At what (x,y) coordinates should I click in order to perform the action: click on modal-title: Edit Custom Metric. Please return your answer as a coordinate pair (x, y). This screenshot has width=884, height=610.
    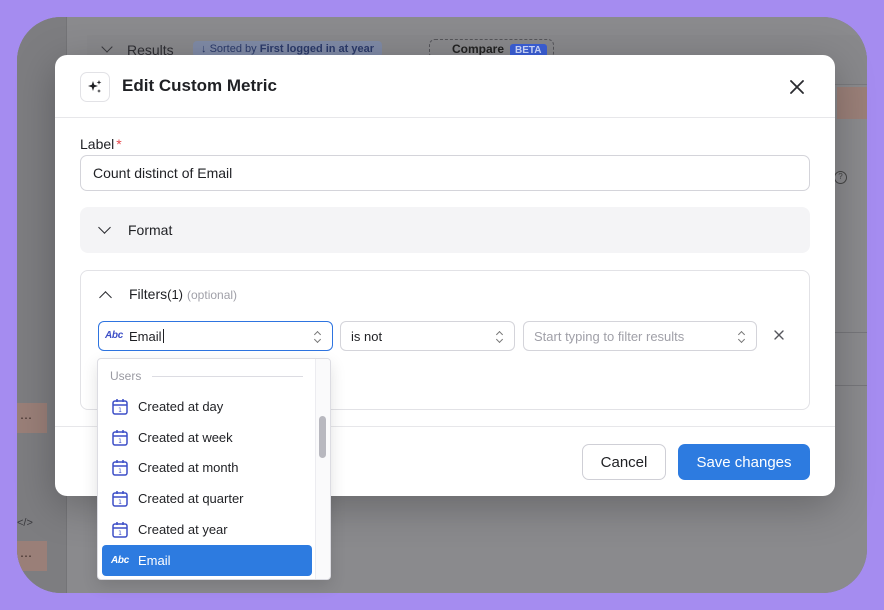
    Looking at the image, I should click on (199, 85).